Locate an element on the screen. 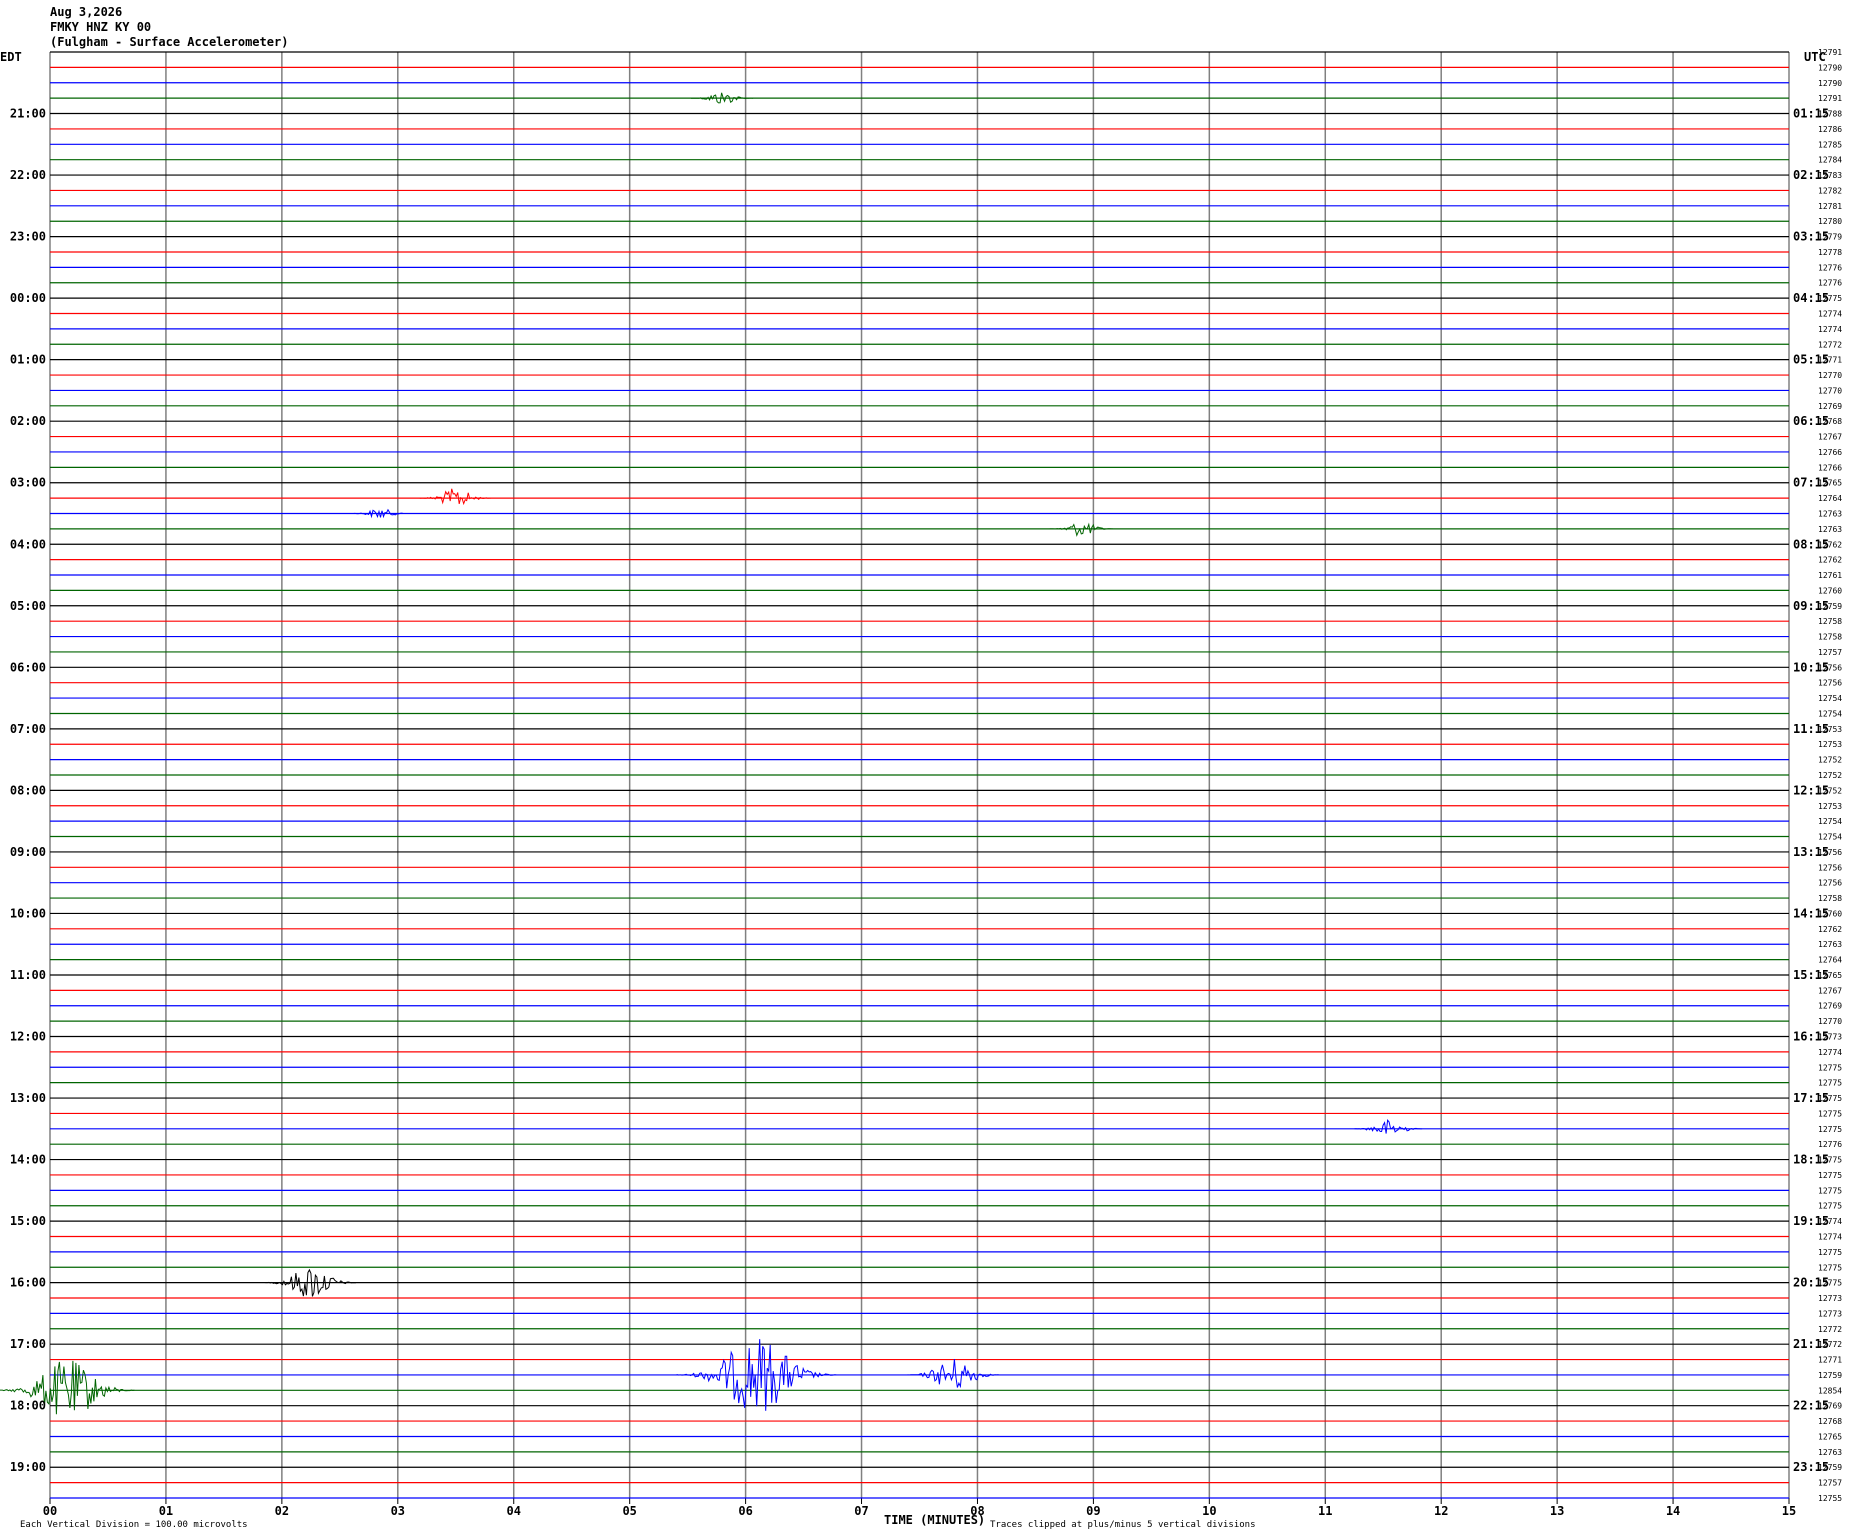 The image size is (1858, 1534). x-tick-label: 07 is located at coordinates (861, 1511).